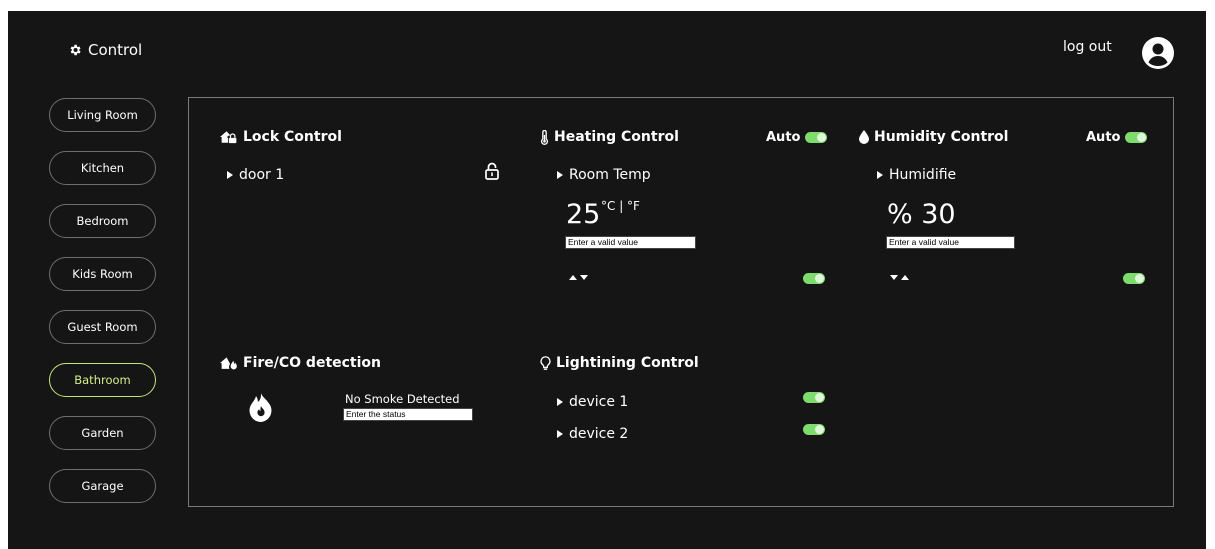 The image size is (1215, 549). What do you see at coordinates (228, 362) in the screenshot?
I see `house-fire-icon` at bounding box center [228, 362].